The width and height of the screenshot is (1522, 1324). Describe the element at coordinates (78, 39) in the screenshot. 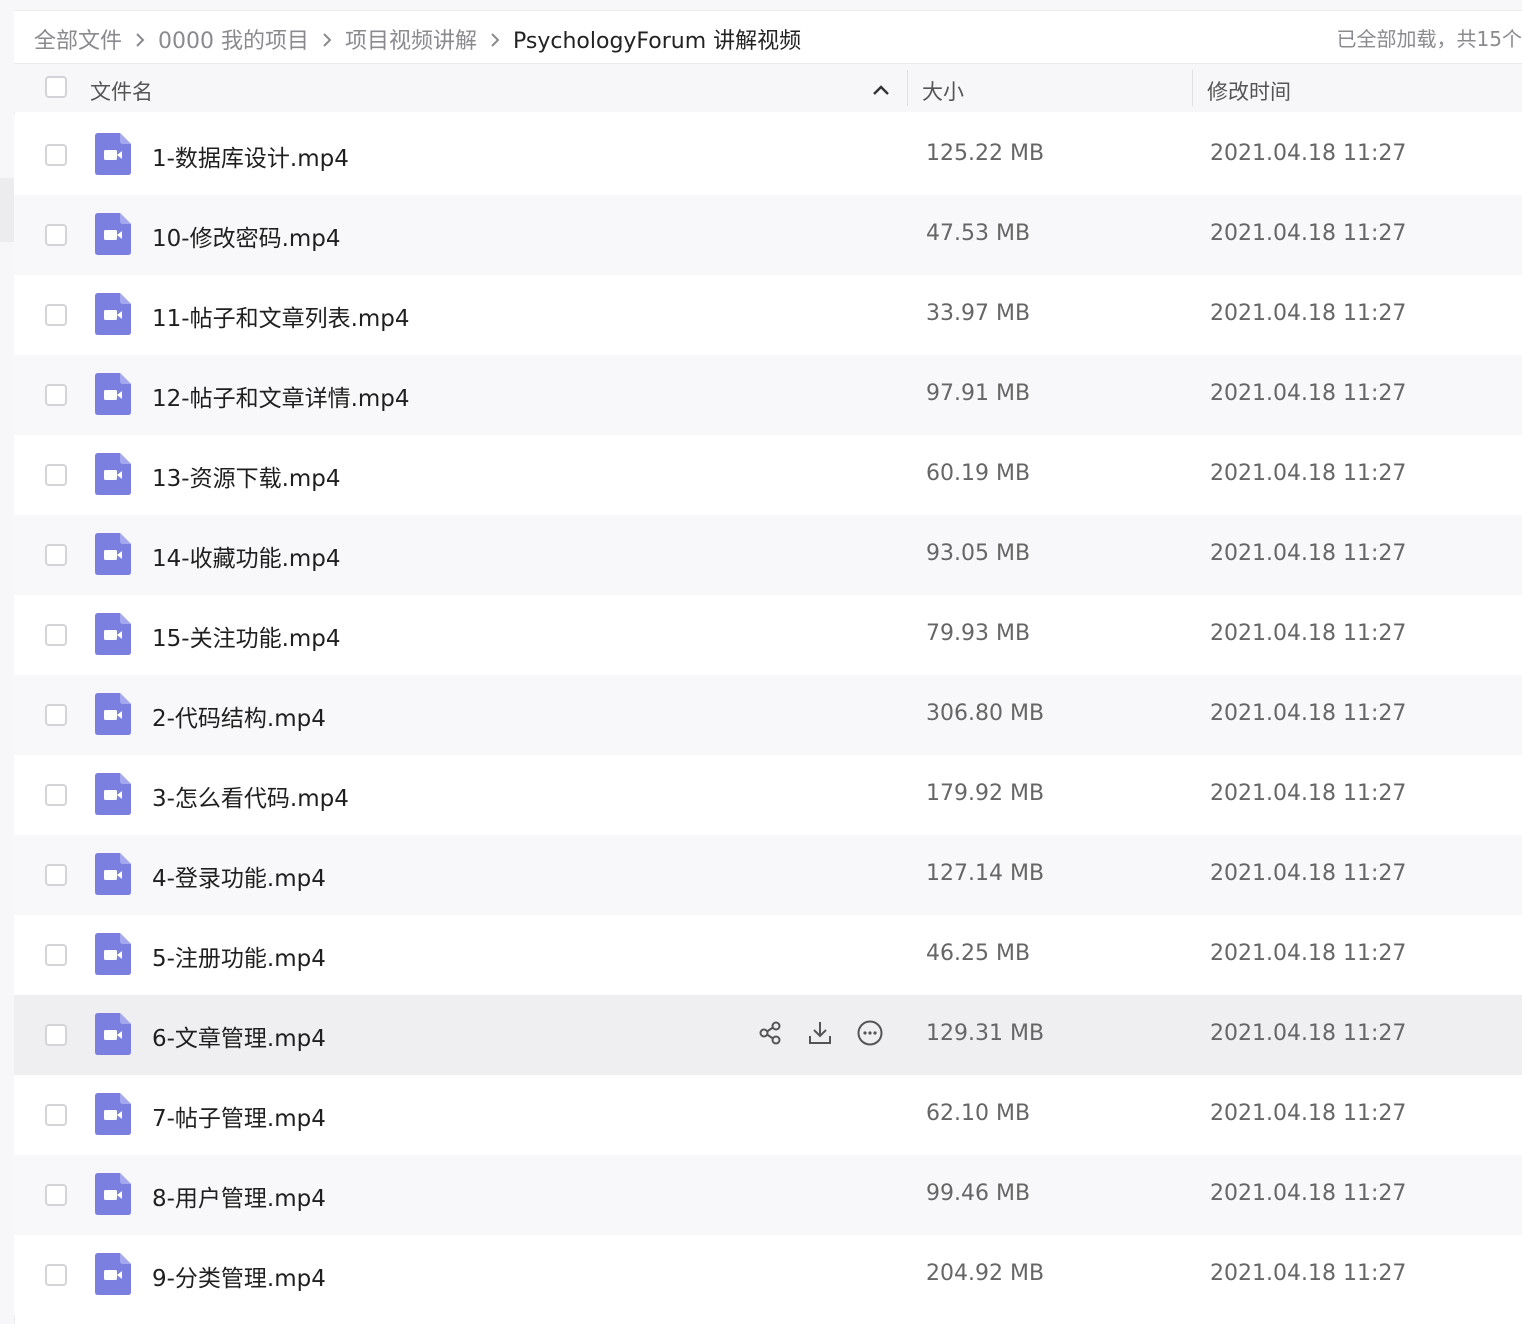

I see `breadcrumb-item-all-files: 全部文件` at that location.